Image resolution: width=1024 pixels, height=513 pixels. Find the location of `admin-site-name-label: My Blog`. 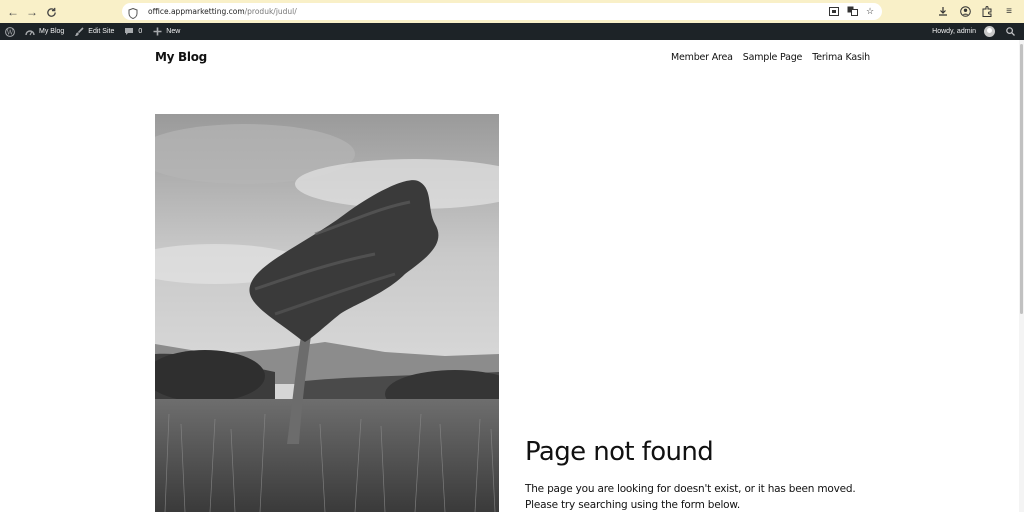

admin-site-name-label: My Blog is located at coordinates (52, 31).